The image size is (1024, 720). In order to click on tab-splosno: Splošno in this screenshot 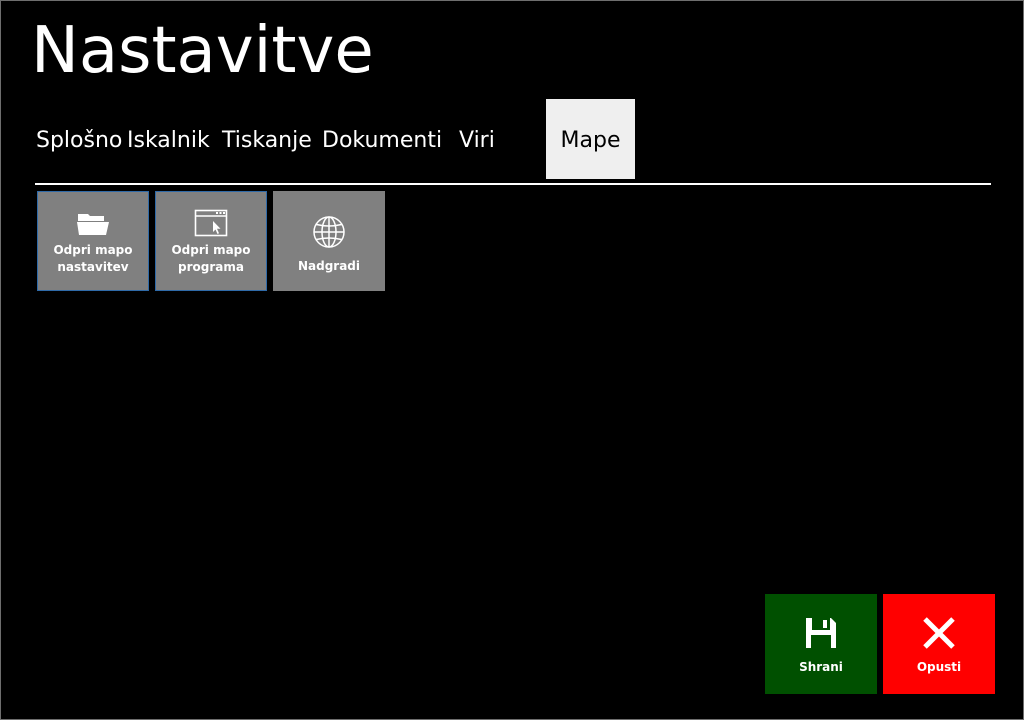, I will do `click(79, 139)`.